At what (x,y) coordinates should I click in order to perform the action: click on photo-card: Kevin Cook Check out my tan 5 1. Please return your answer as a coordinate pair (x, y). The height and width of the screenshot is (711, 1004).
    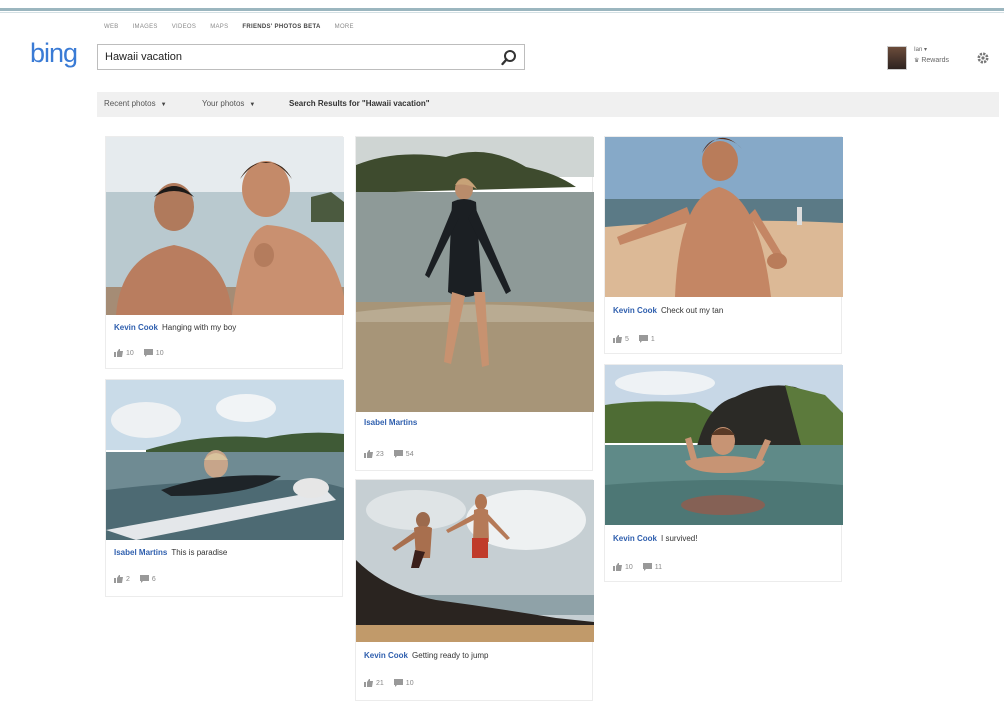
    Looking at the image, I should click on (723, 245).